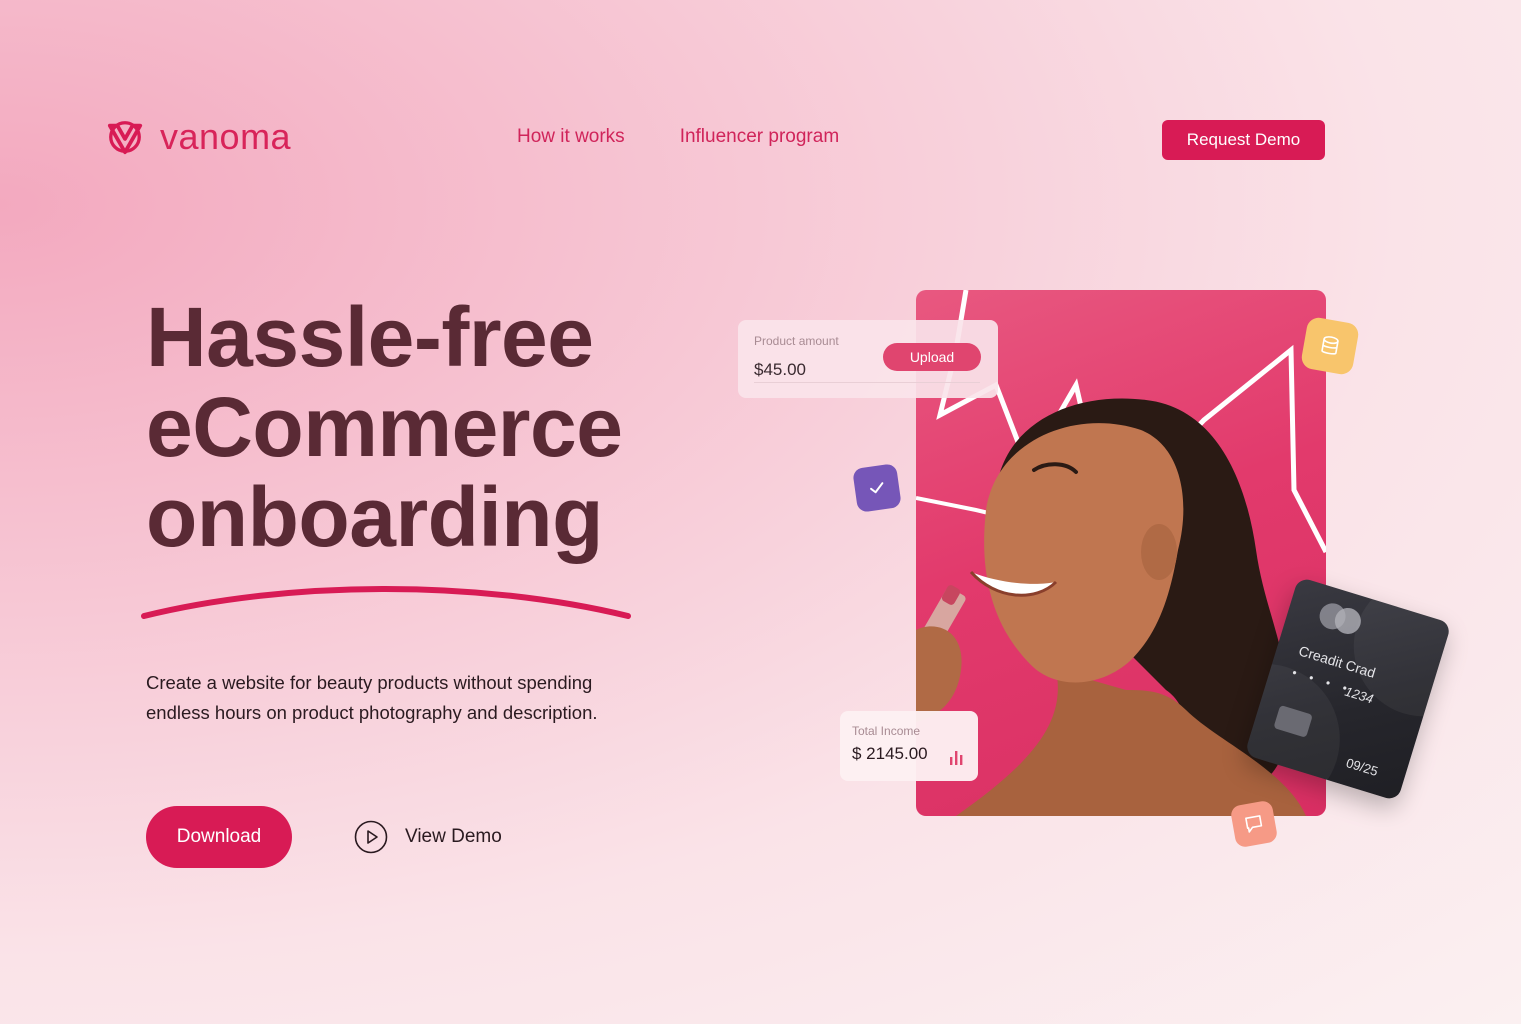 Image resolution: width=1521 pixels, height=1024 pixels. Describe the element at coordinates (932, 357) in the screenshot. I see `upload-button: Upload` at that location.